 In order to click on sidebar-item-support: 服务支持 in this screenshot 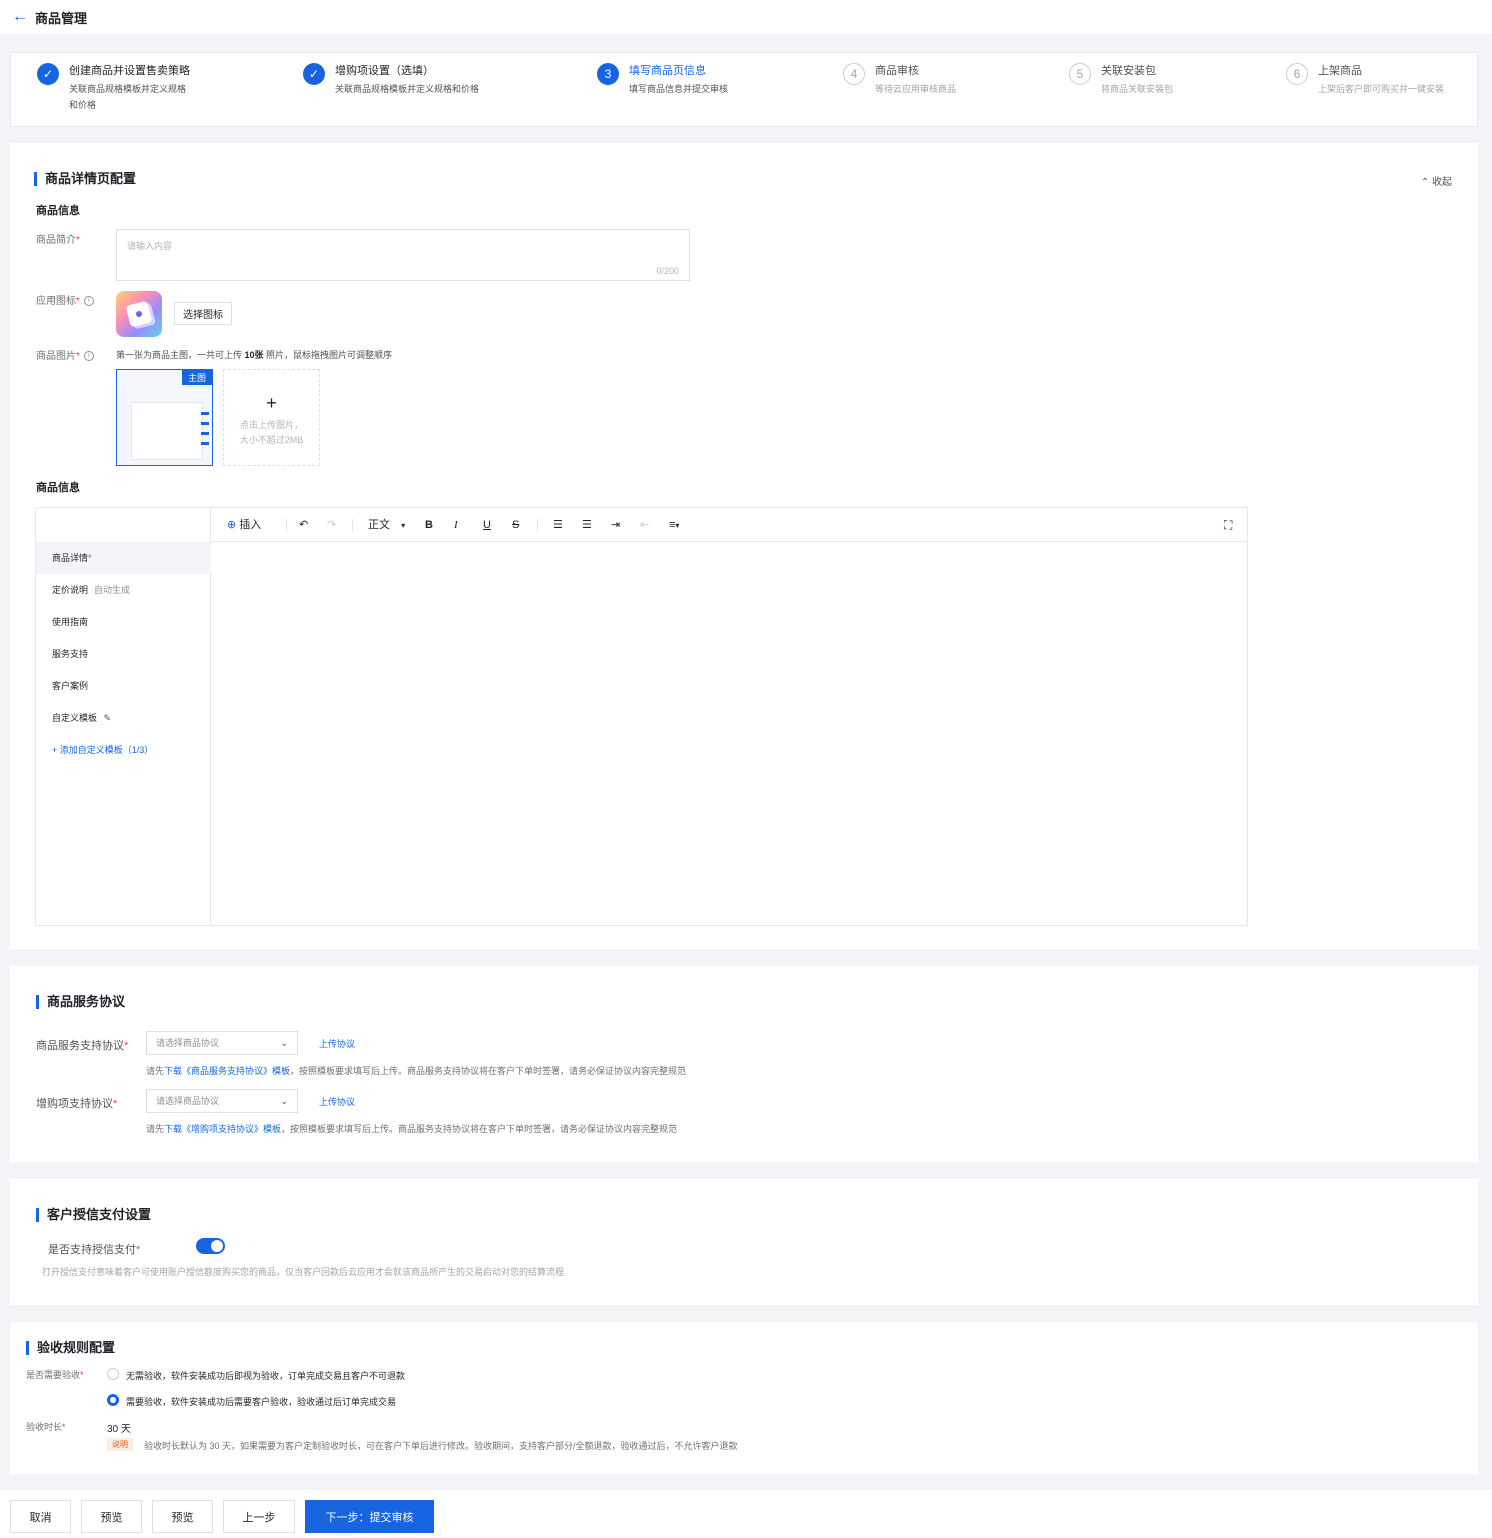, I will do `click(123, 654)`.